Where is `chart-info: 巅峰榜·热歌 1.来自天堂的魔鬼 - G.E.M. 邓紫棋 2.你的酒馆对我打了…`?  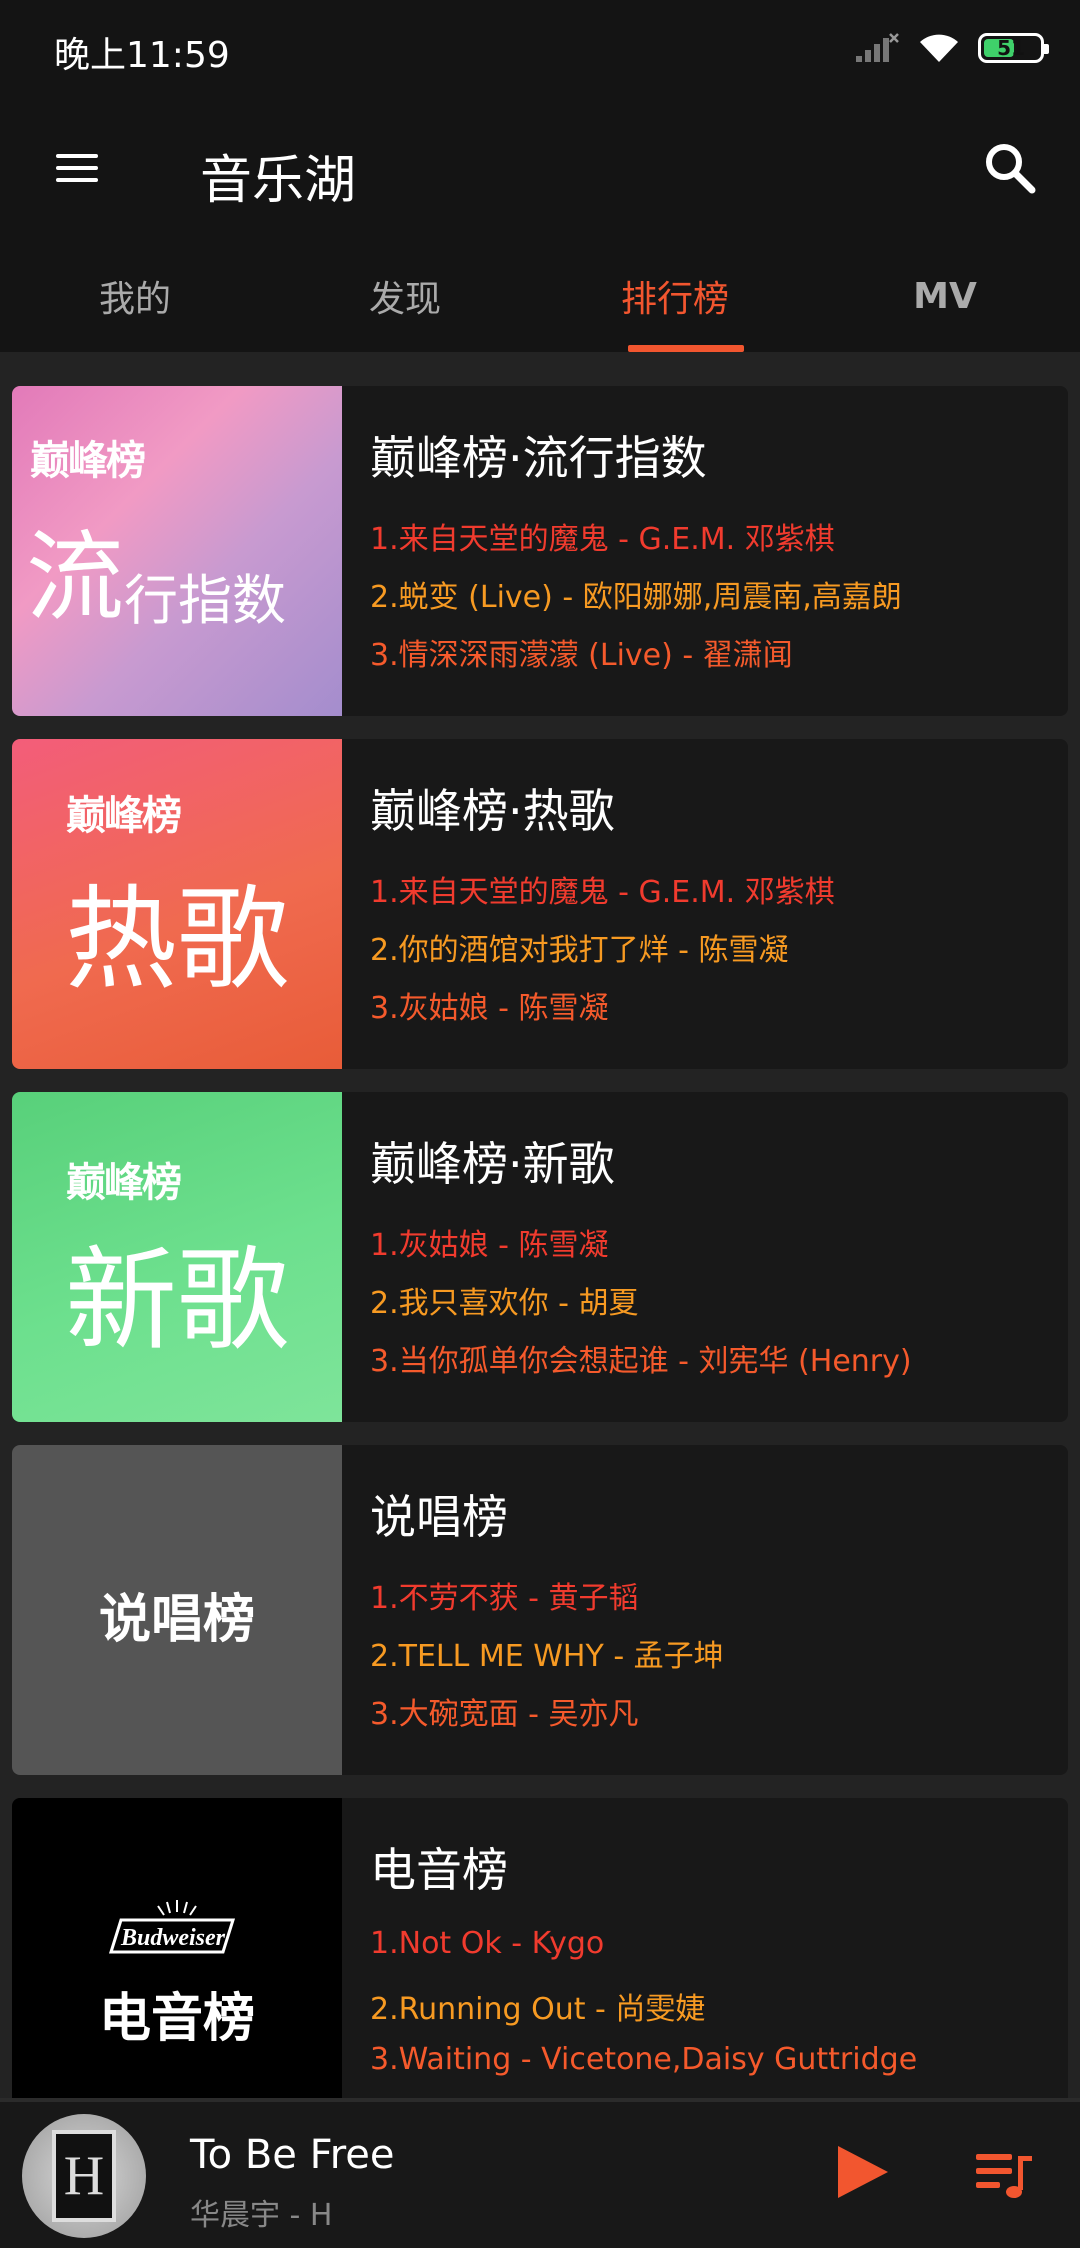
chart-info: 巅峰榜·热歌 1.来自天堂的魔鬼 - G.E.M. 邓紫棋 2.你的酒馆对我打了… is located at coordinates (714, 904).